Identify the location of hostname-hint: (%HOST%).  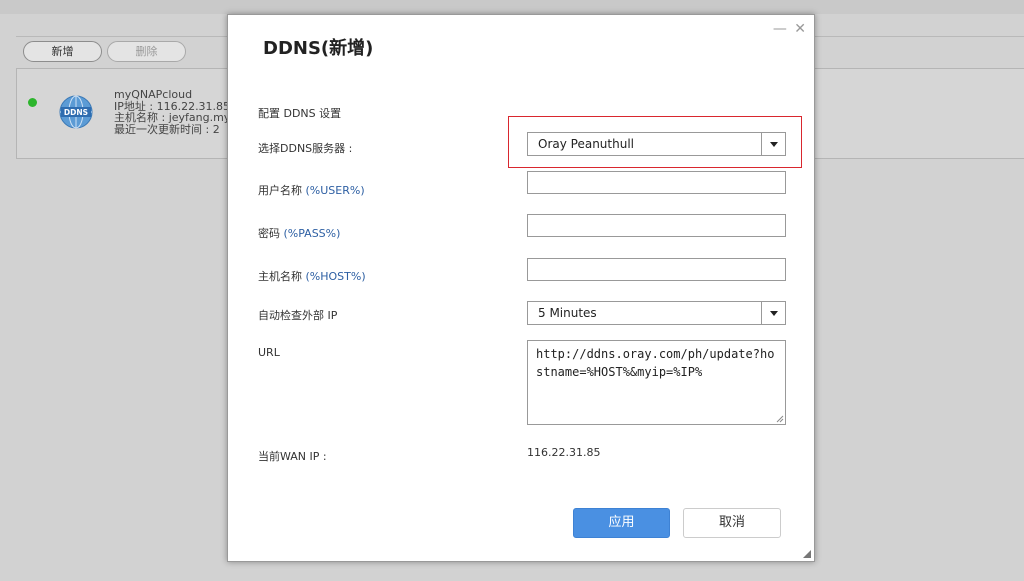
(335, 276).